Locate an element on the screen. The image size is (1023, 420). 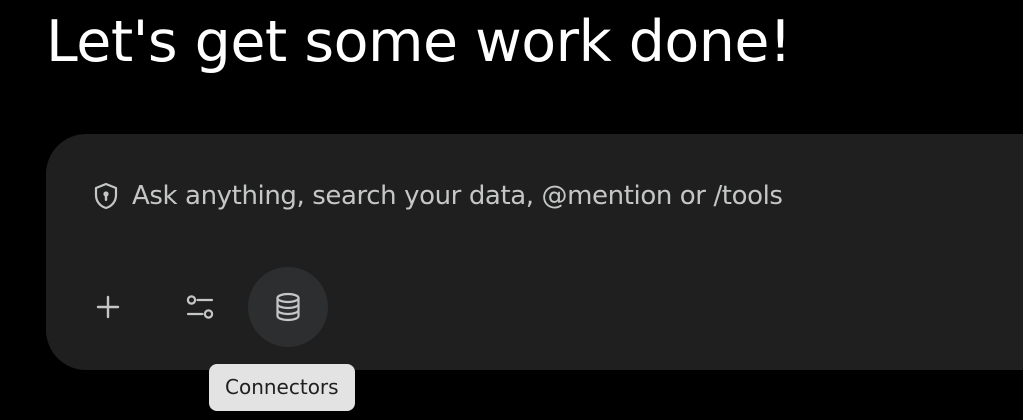
tools-button is located at coordinates (200, 307).